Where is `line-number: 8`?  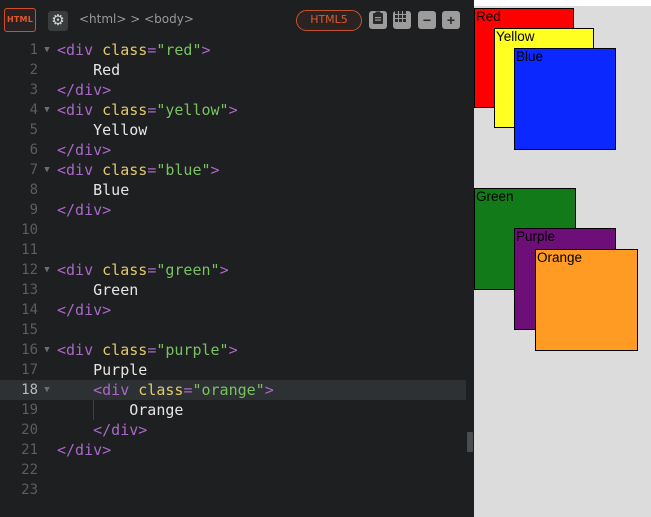 line-number: 8 is located at coordinates (33, 190).